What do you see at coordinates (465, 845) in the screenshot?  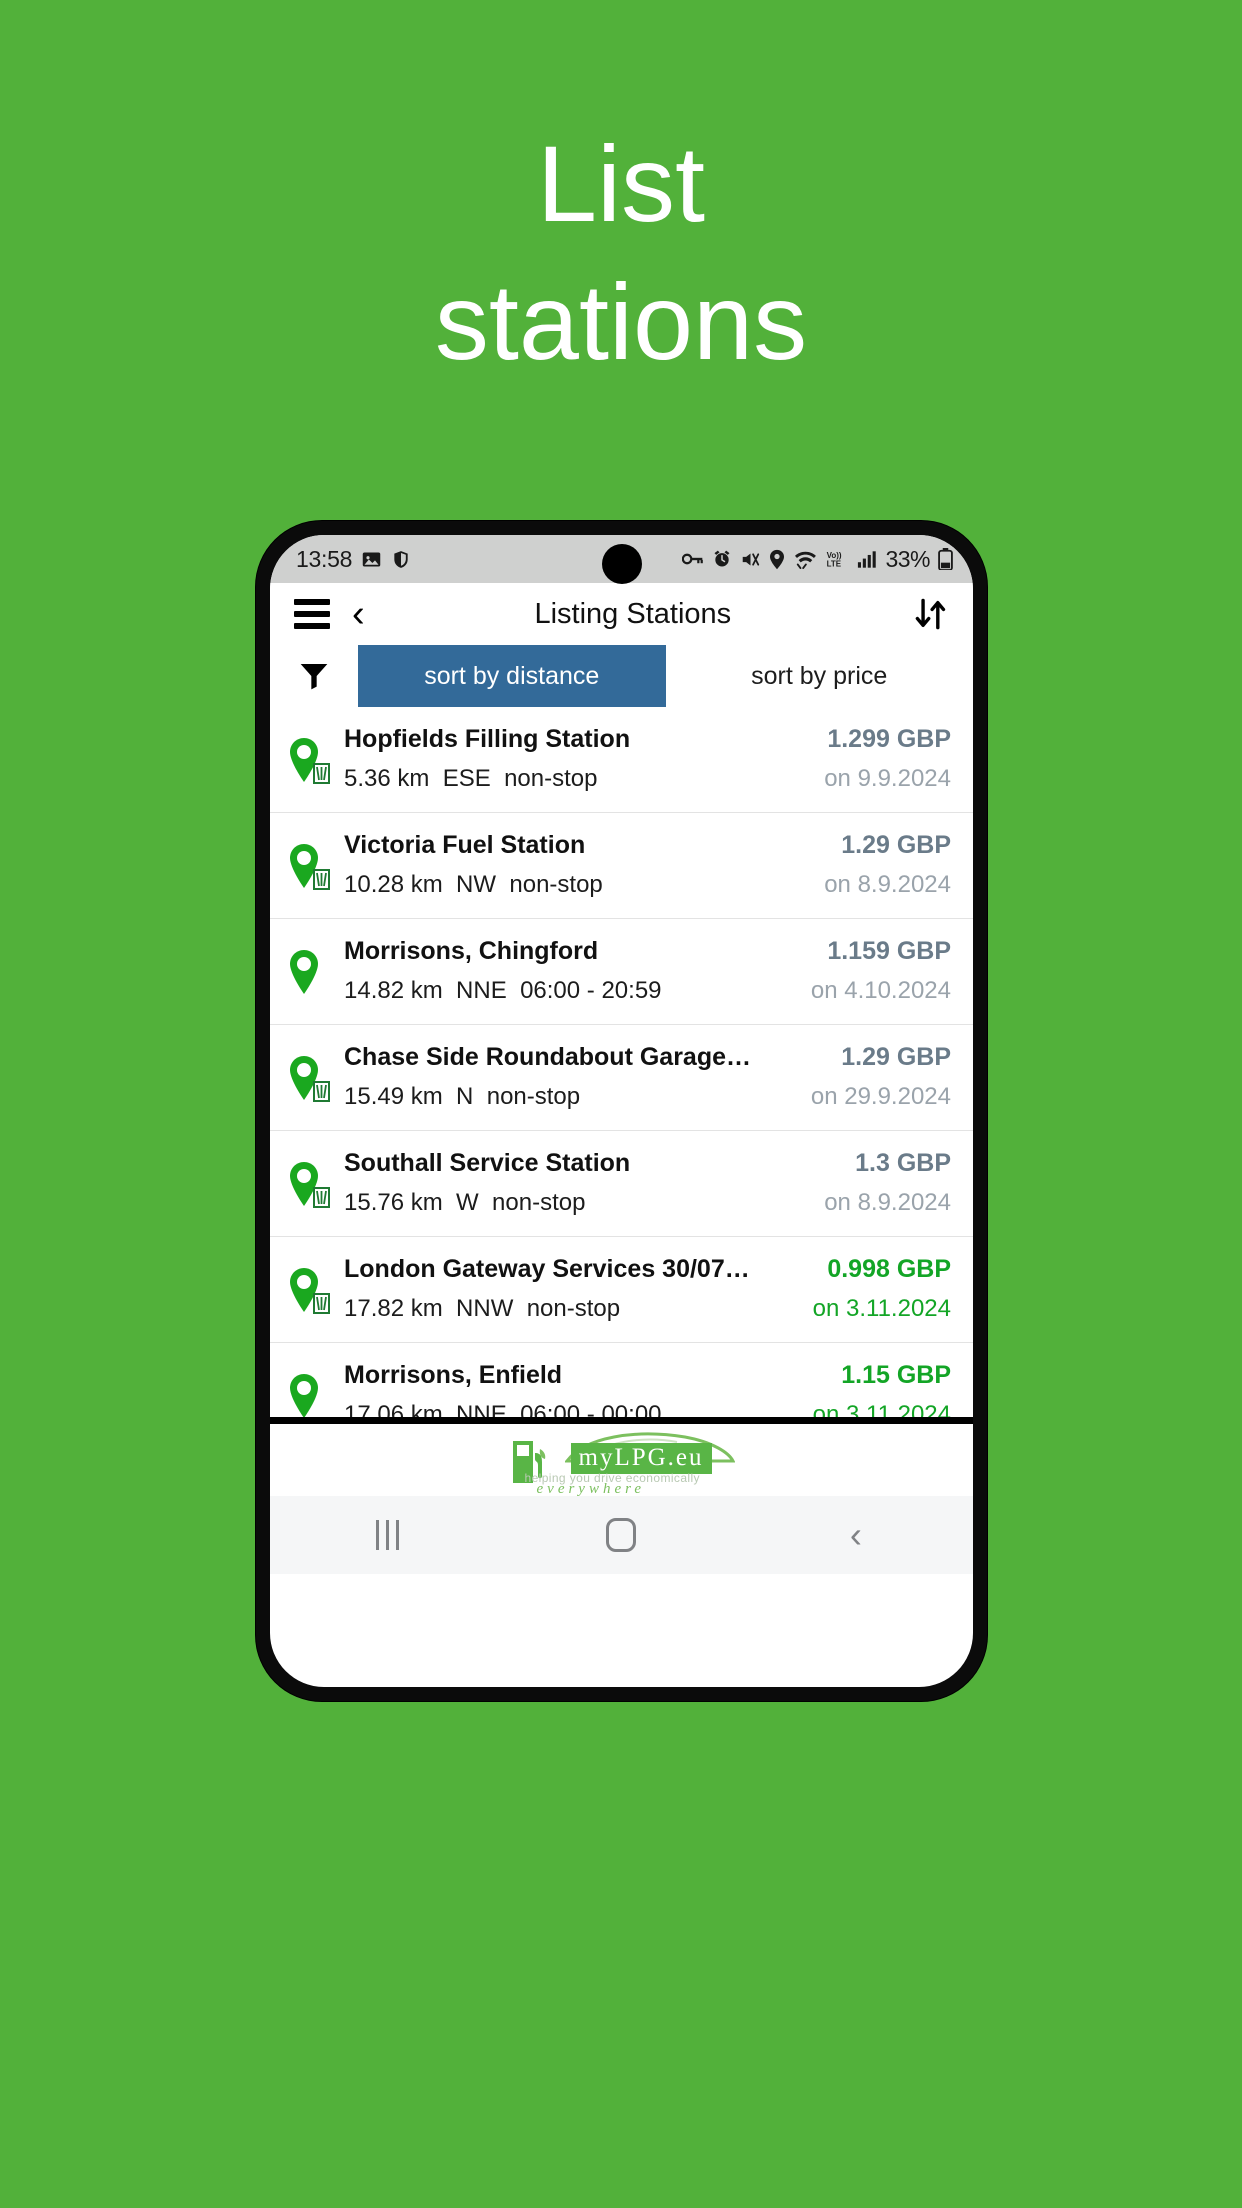 I see `station-name: Victoria Fuel Station` at bounding box center [465, 845].